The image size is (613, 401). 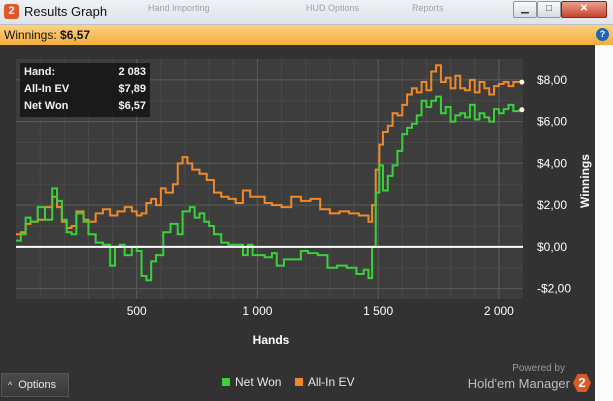 I want to click on options-label: Options, so click(x=37, y=385).